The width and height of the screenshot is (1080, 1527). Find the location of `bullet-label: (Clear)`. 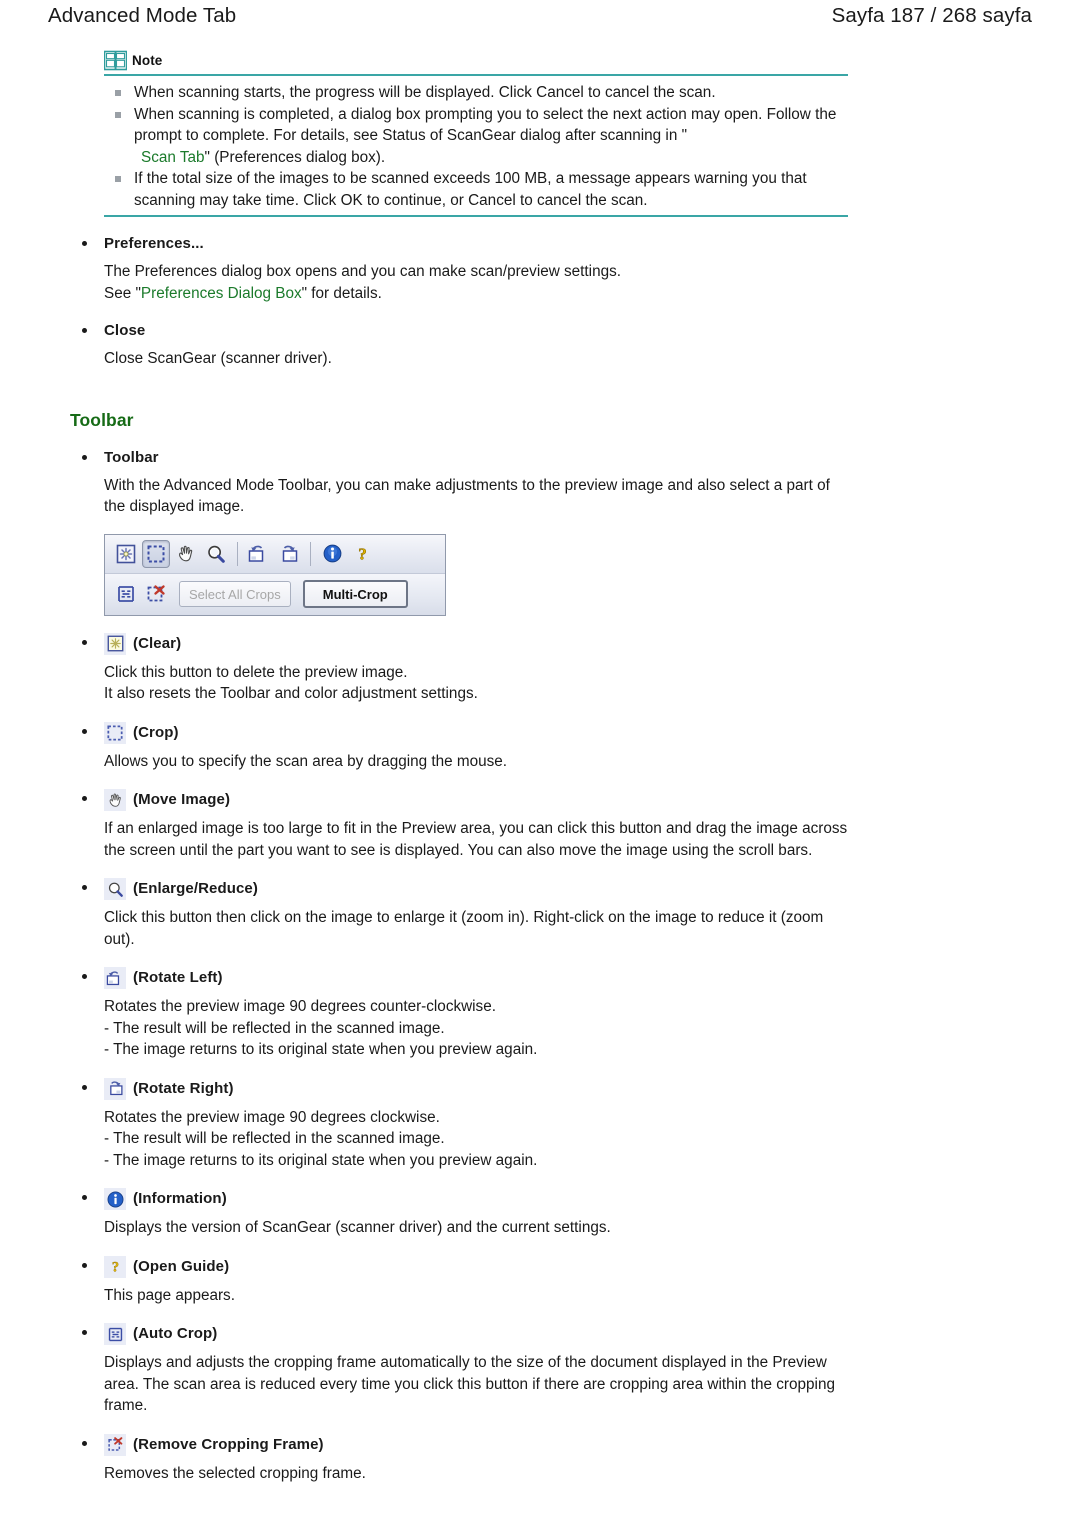

bullet-label: (Clear) is located at coordinates (157, 643).